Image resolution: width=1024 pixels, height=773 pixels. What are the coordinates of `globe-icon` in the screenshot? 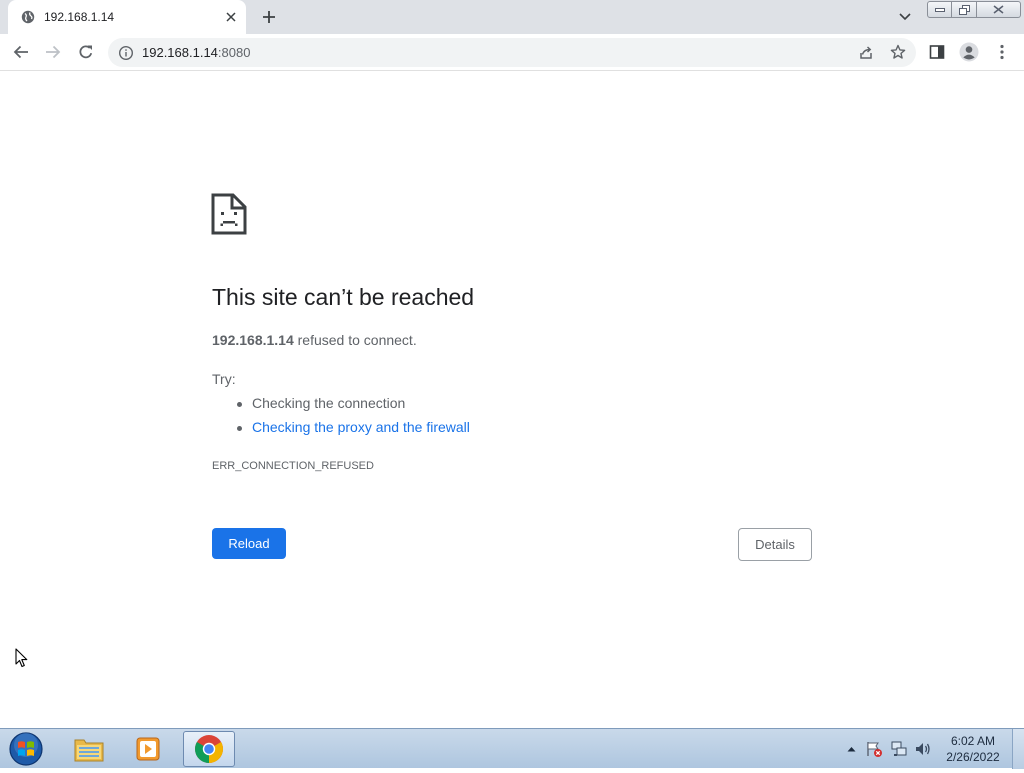 It's located at (28, 17).